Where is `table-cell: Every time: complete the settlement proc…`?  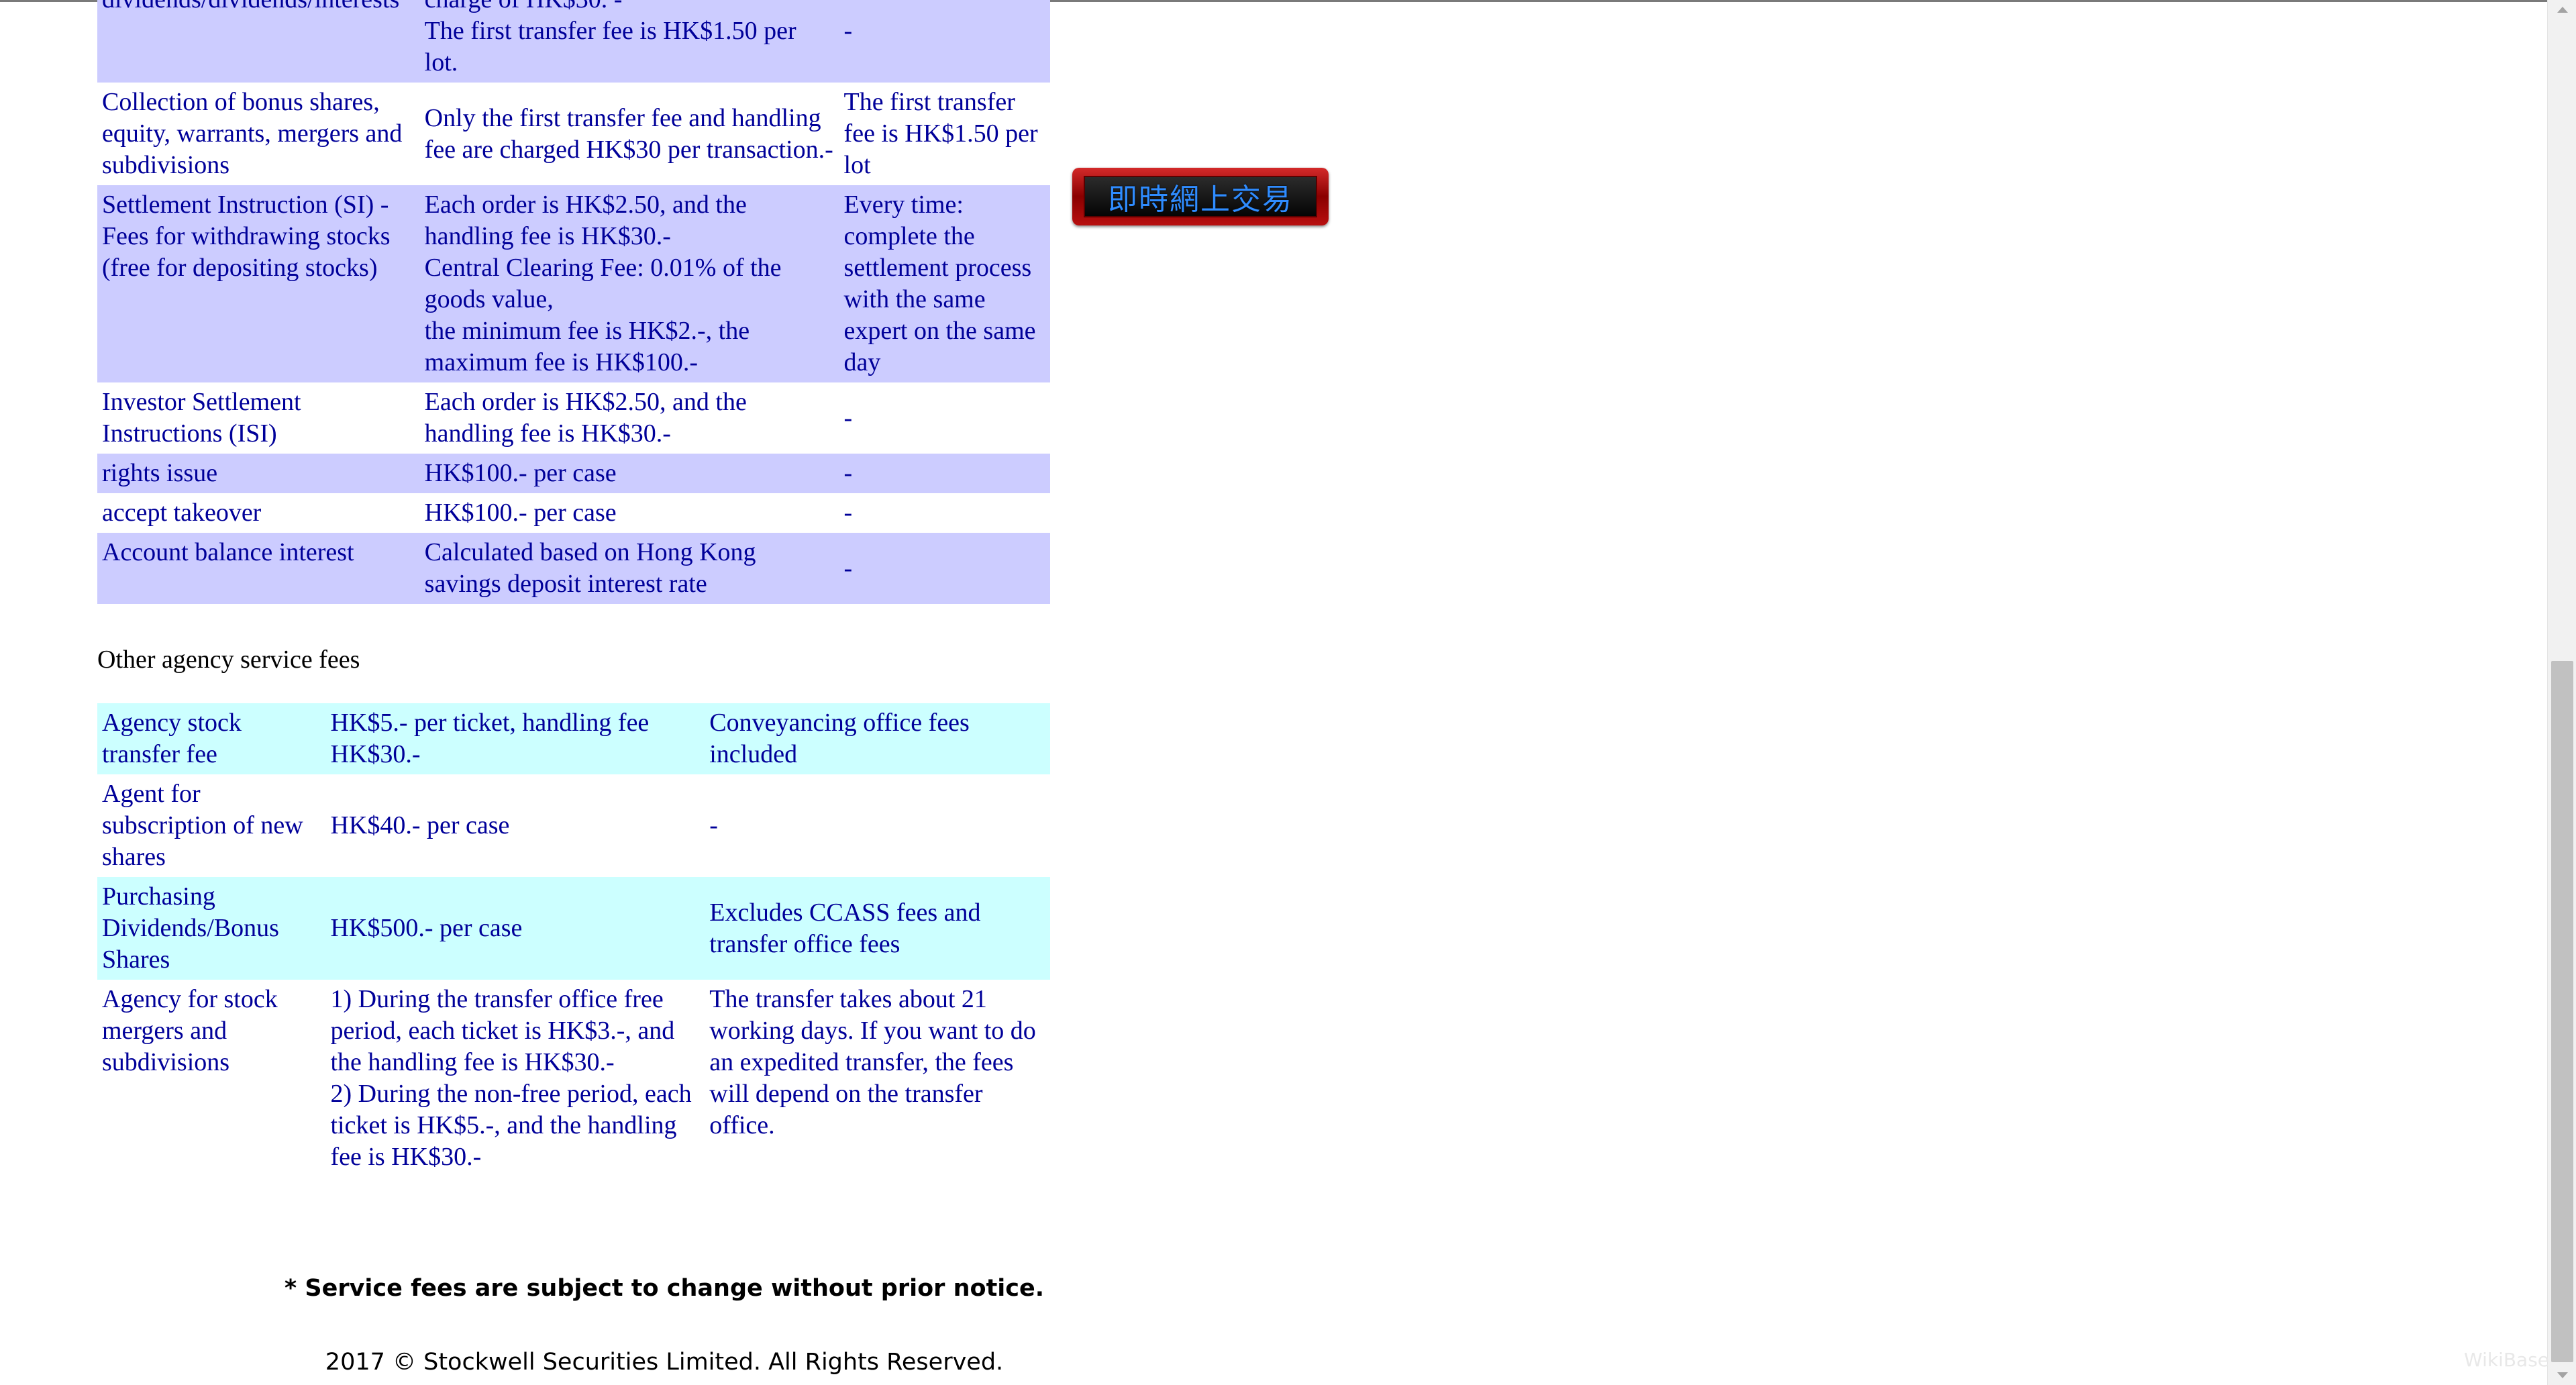
table-cell: Every time: complete the settlement proc… is located at coordinates (944, 283).